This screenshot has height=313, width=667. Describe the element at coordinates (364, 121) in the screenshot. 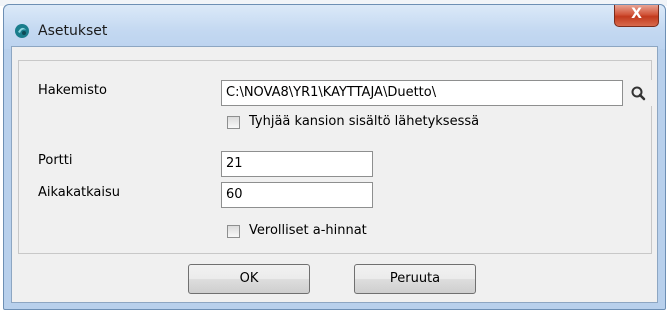

I see `clear-folder-label: Tyhjää kansion sisältö lähetyksessä` at that location.